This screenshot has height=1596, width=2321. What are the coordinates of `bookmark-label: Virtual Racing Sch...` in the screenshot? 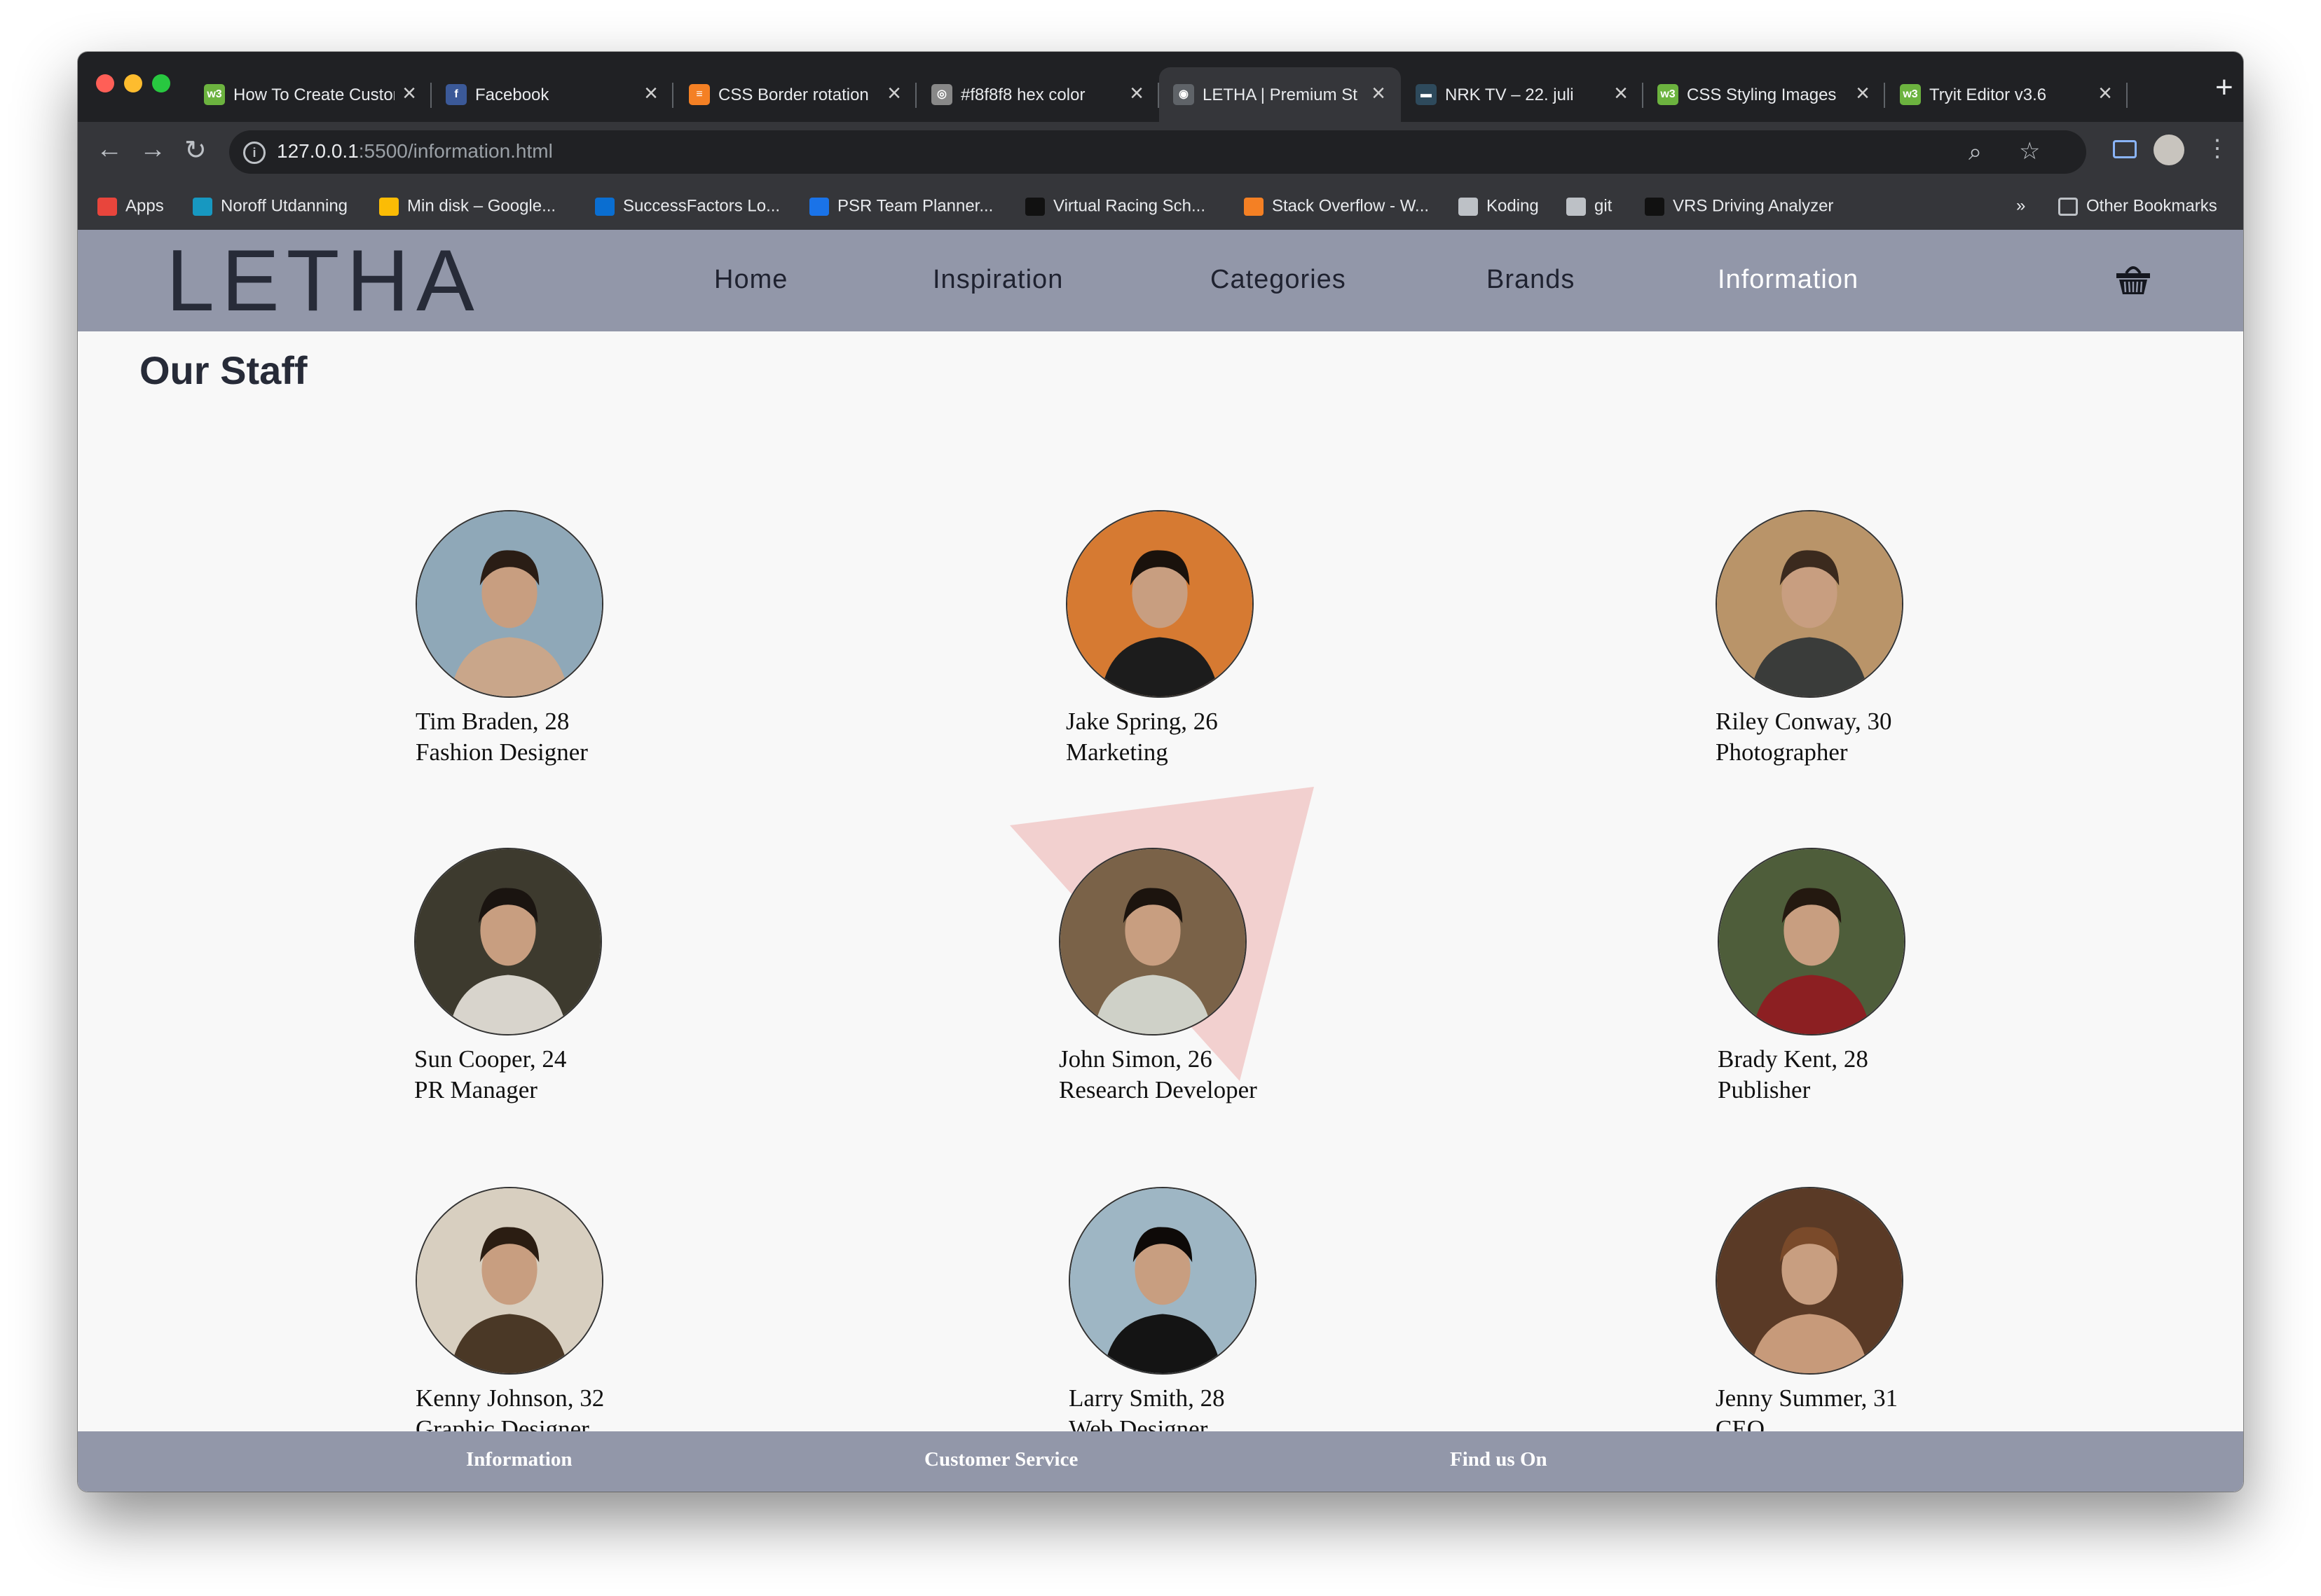 It's located at (1129, 206).